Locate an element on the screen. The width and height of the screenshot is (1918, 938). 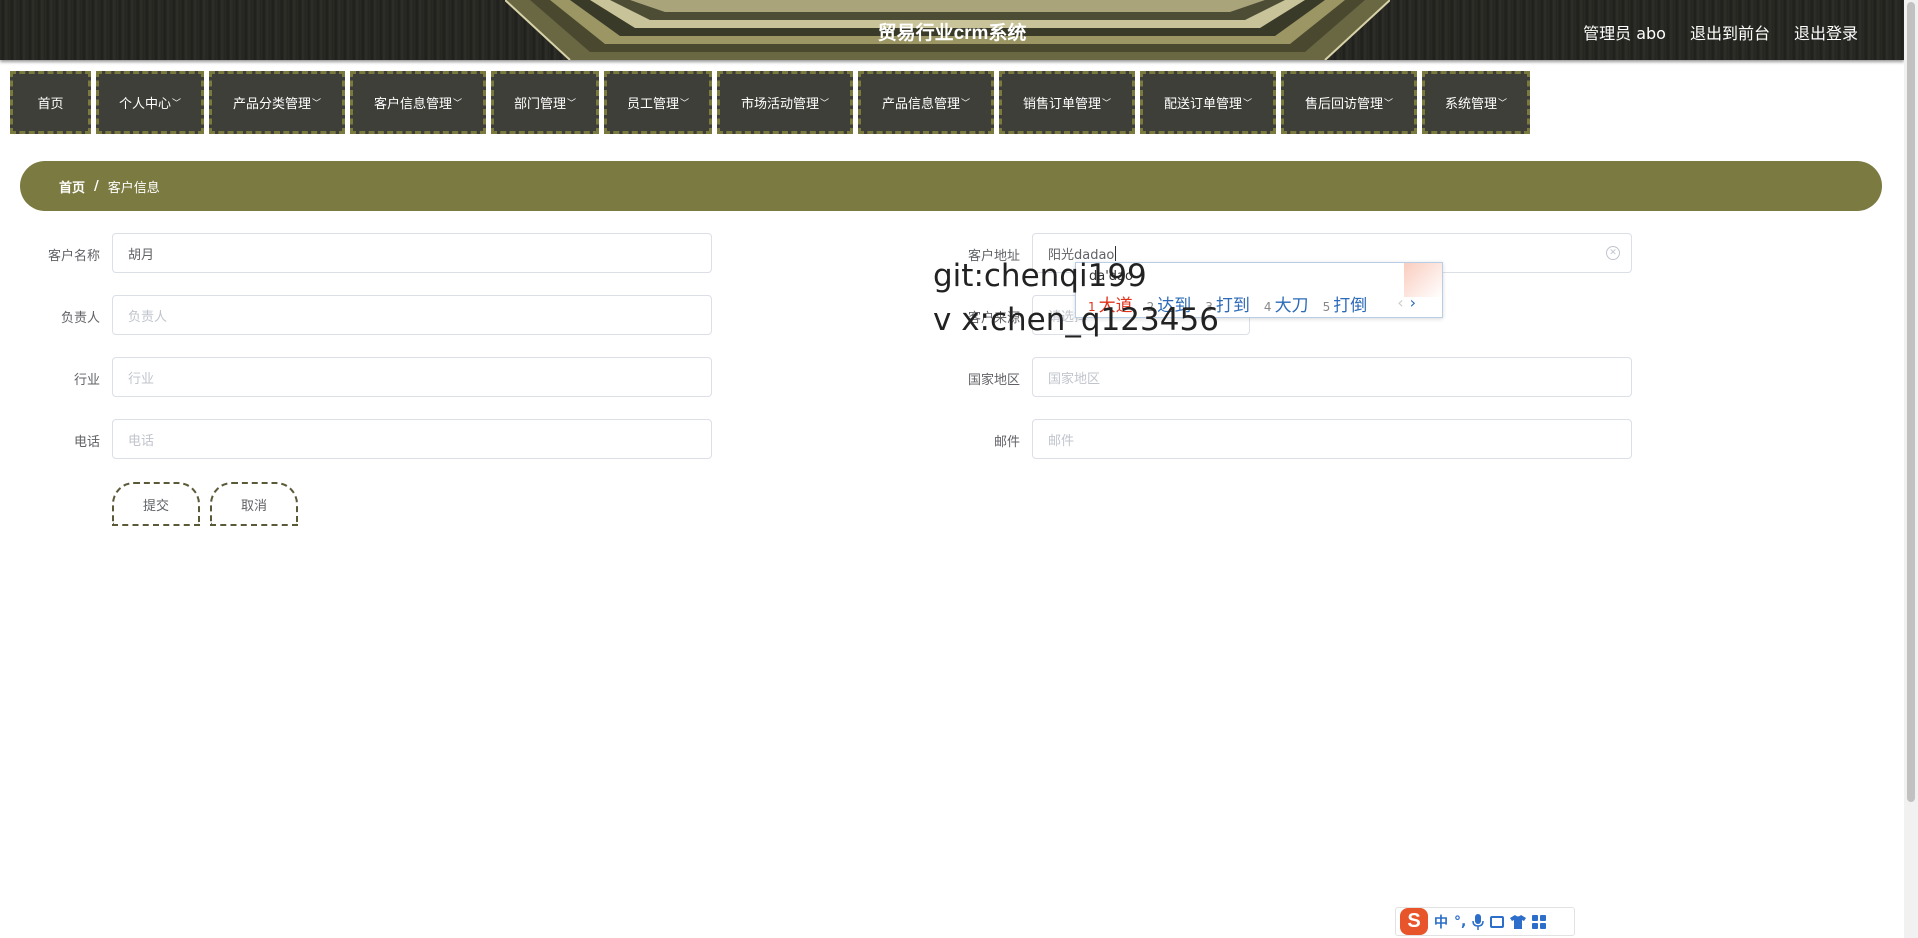
nav-item-employee: 员工管理 ﹀ is located at coordinates (658, 102).